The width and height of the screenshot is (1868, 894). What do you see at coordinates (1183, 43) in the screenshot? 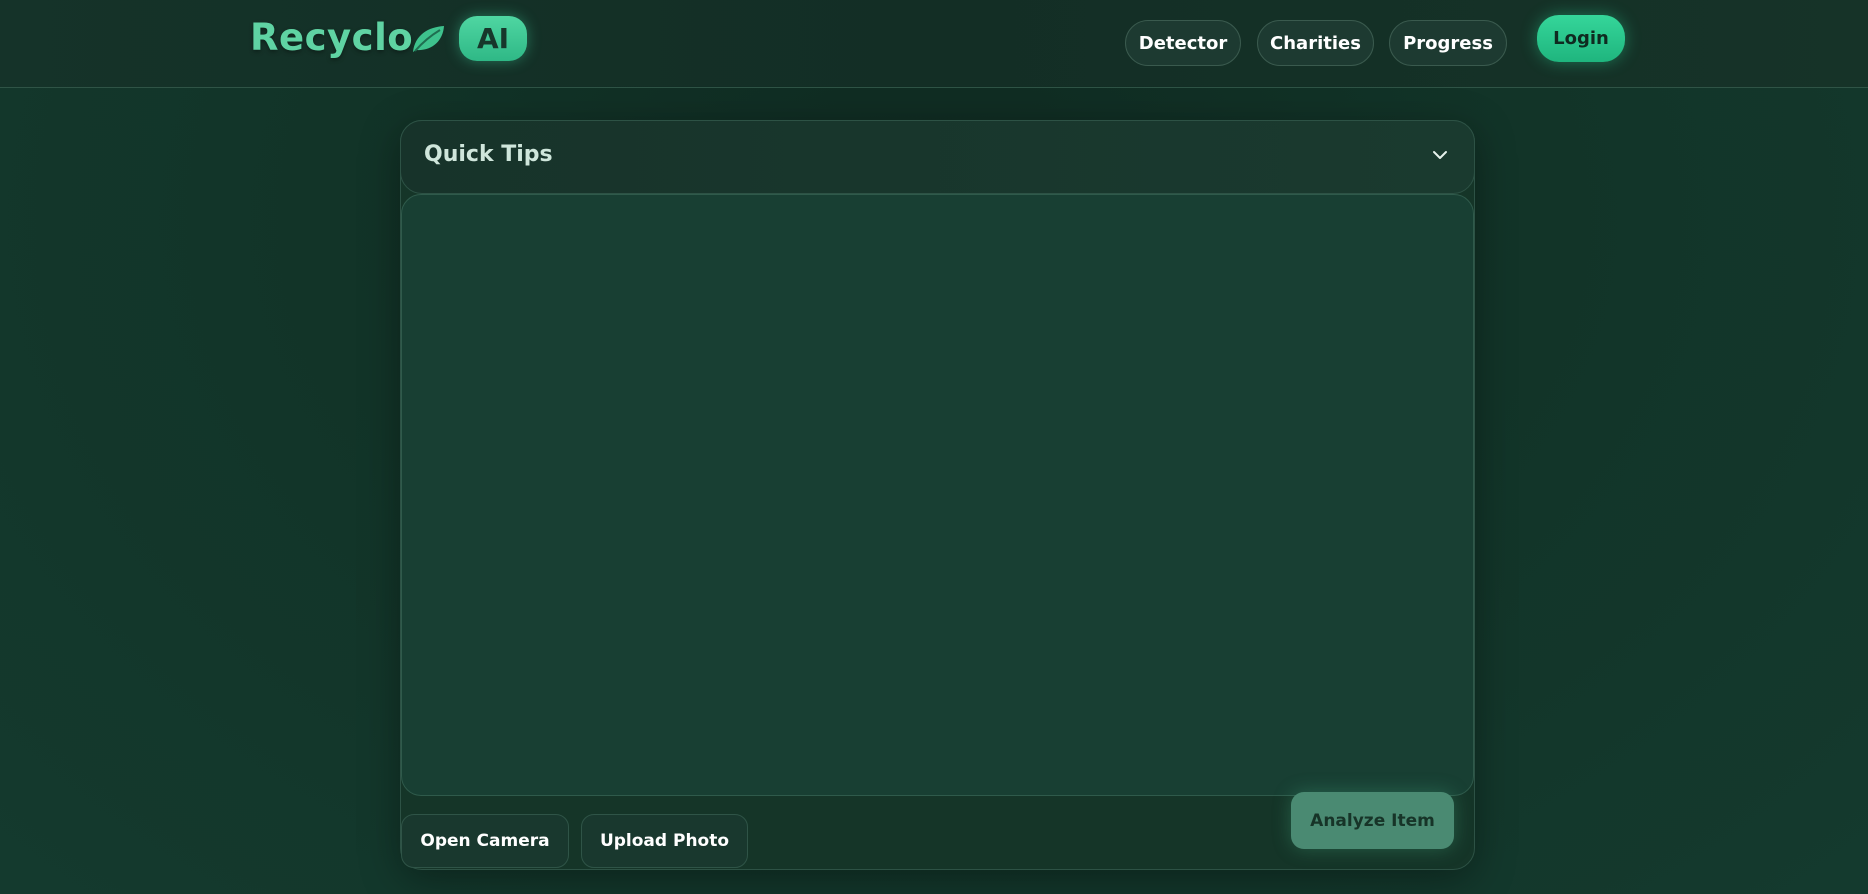
I see `nav-detector: Detector` at bounding box center [1183, 43].